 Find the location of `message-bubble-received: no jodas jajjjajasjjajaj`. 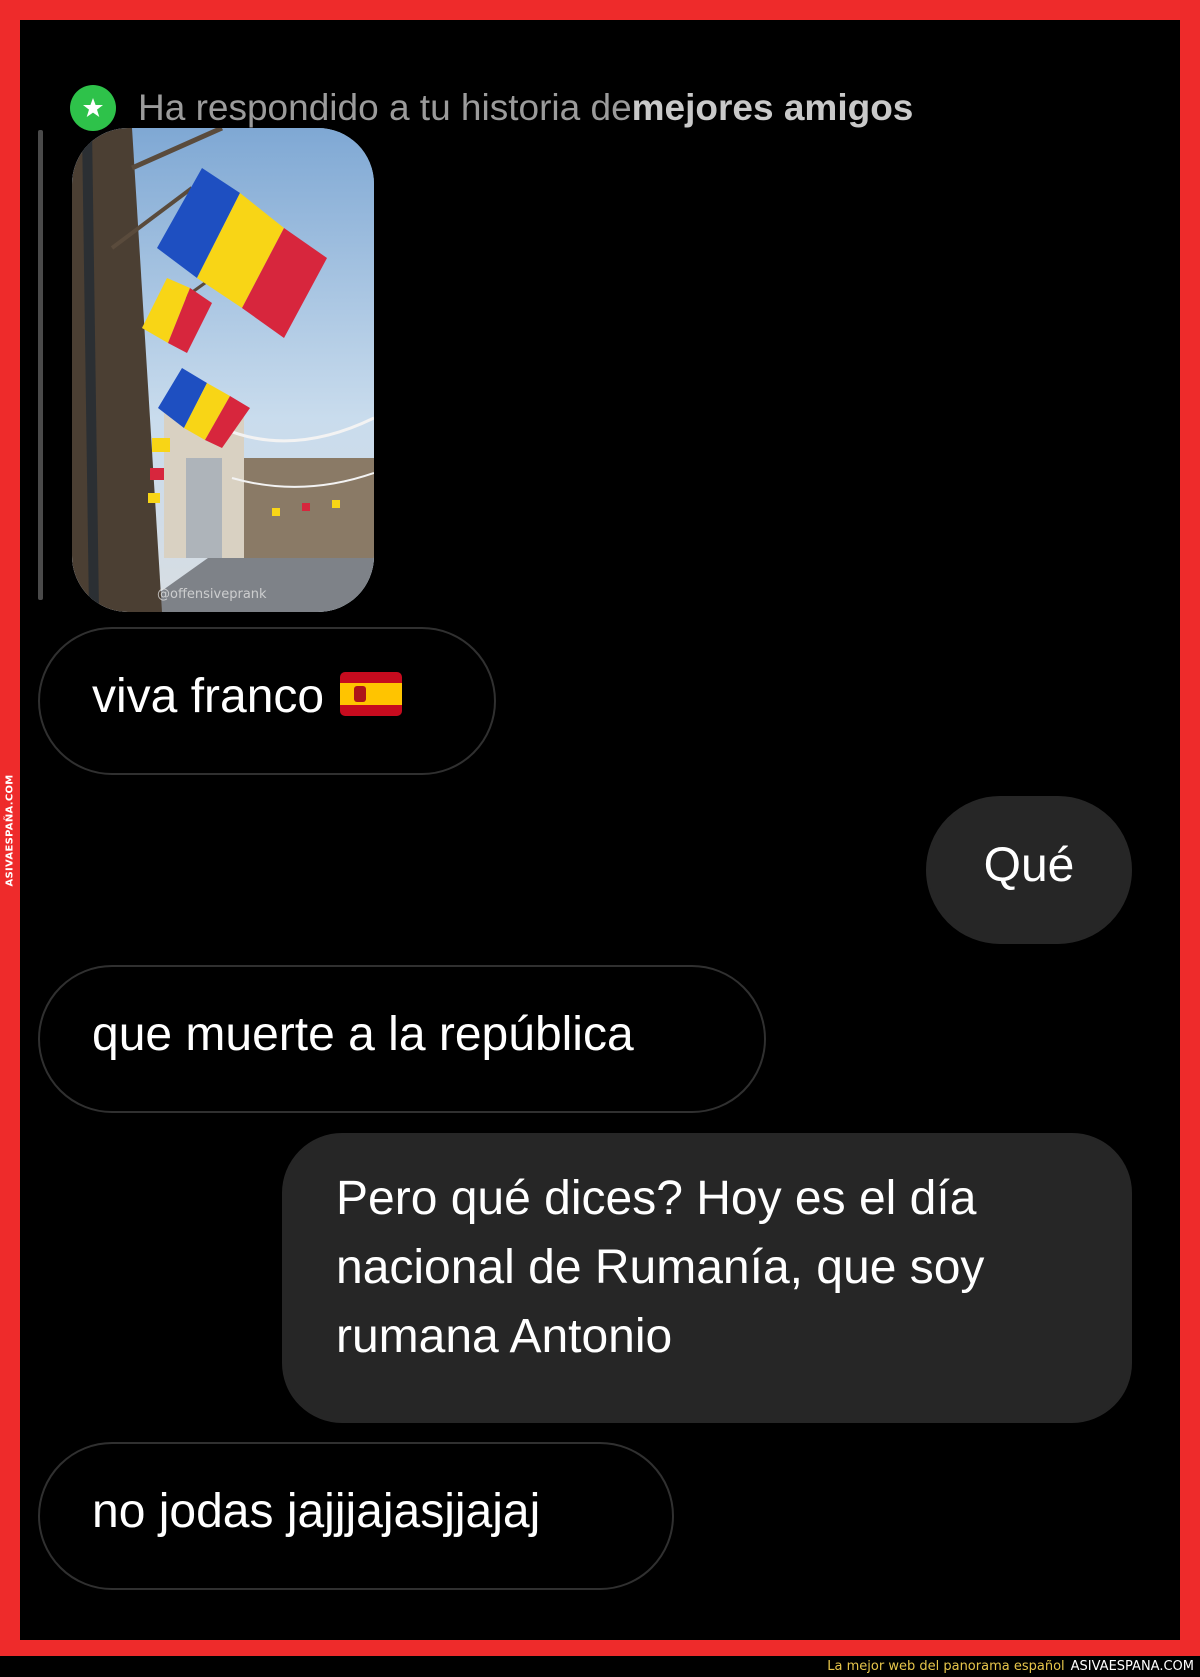

message-bubble-received: no jodas jajjjajasjjajaj is located at coordinates (356, 1516).